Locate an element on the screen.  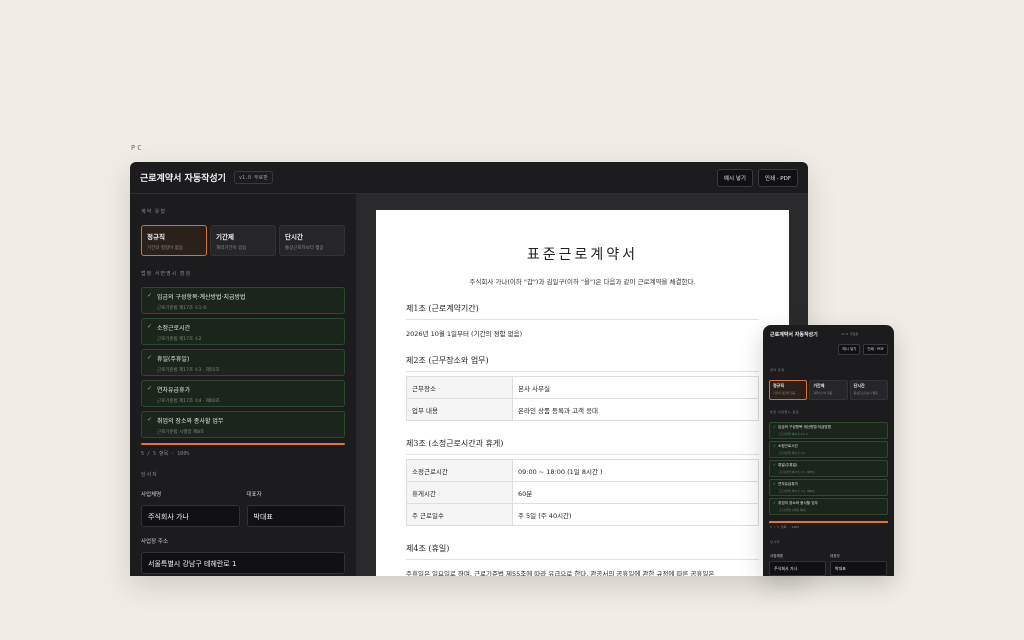
clause-title: 취업의 장소와 종사할 업무 is located at coordinates (190, 421).